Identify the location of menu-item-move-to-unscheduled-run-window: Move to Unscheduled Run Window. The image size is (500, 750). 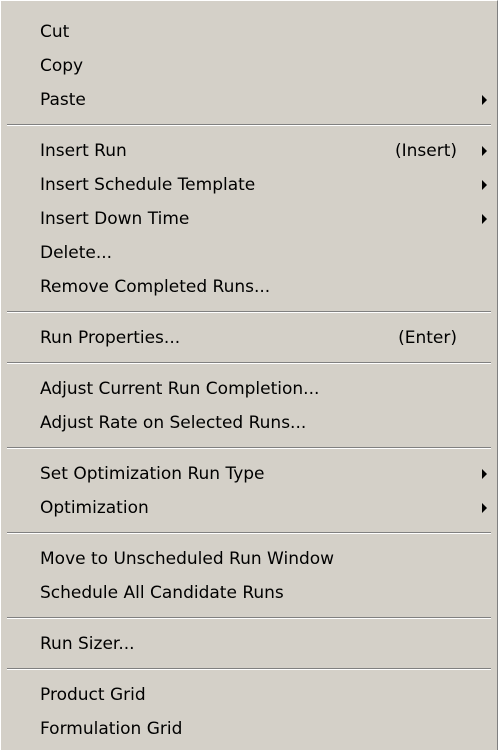
(249, 559).